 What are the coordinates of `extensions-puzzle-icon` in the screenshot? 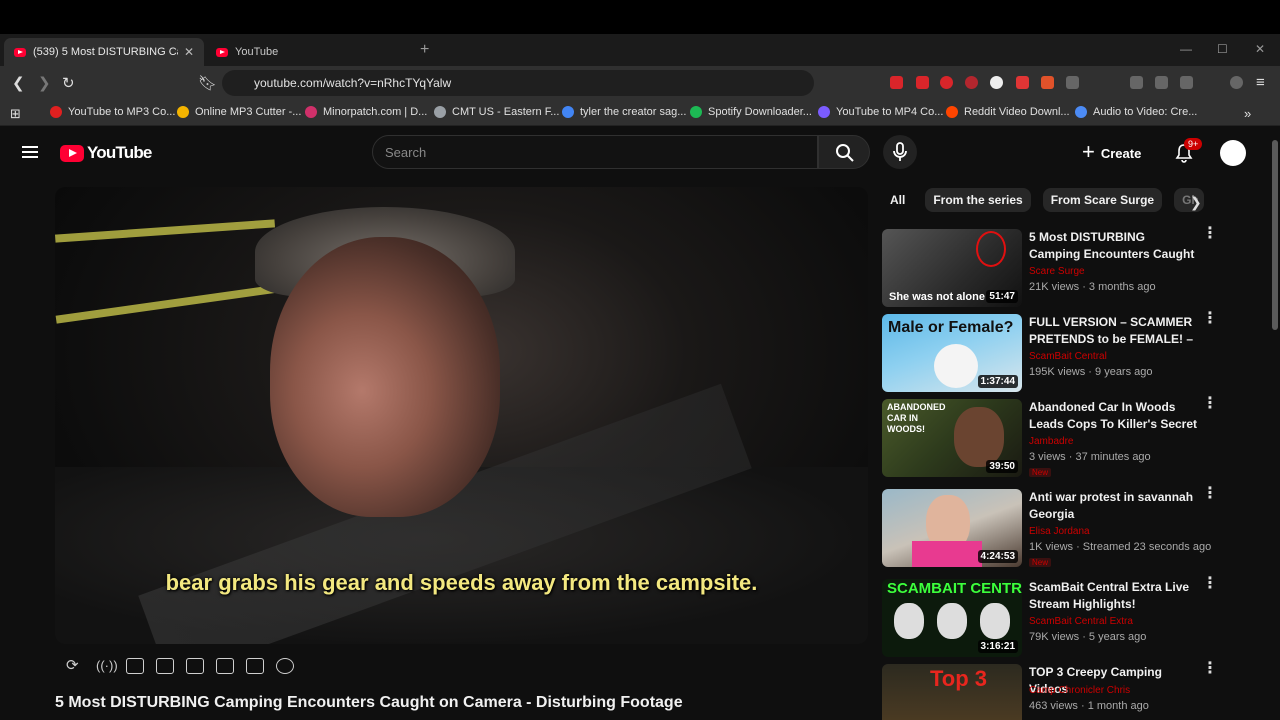 It's located at (1072, 82).